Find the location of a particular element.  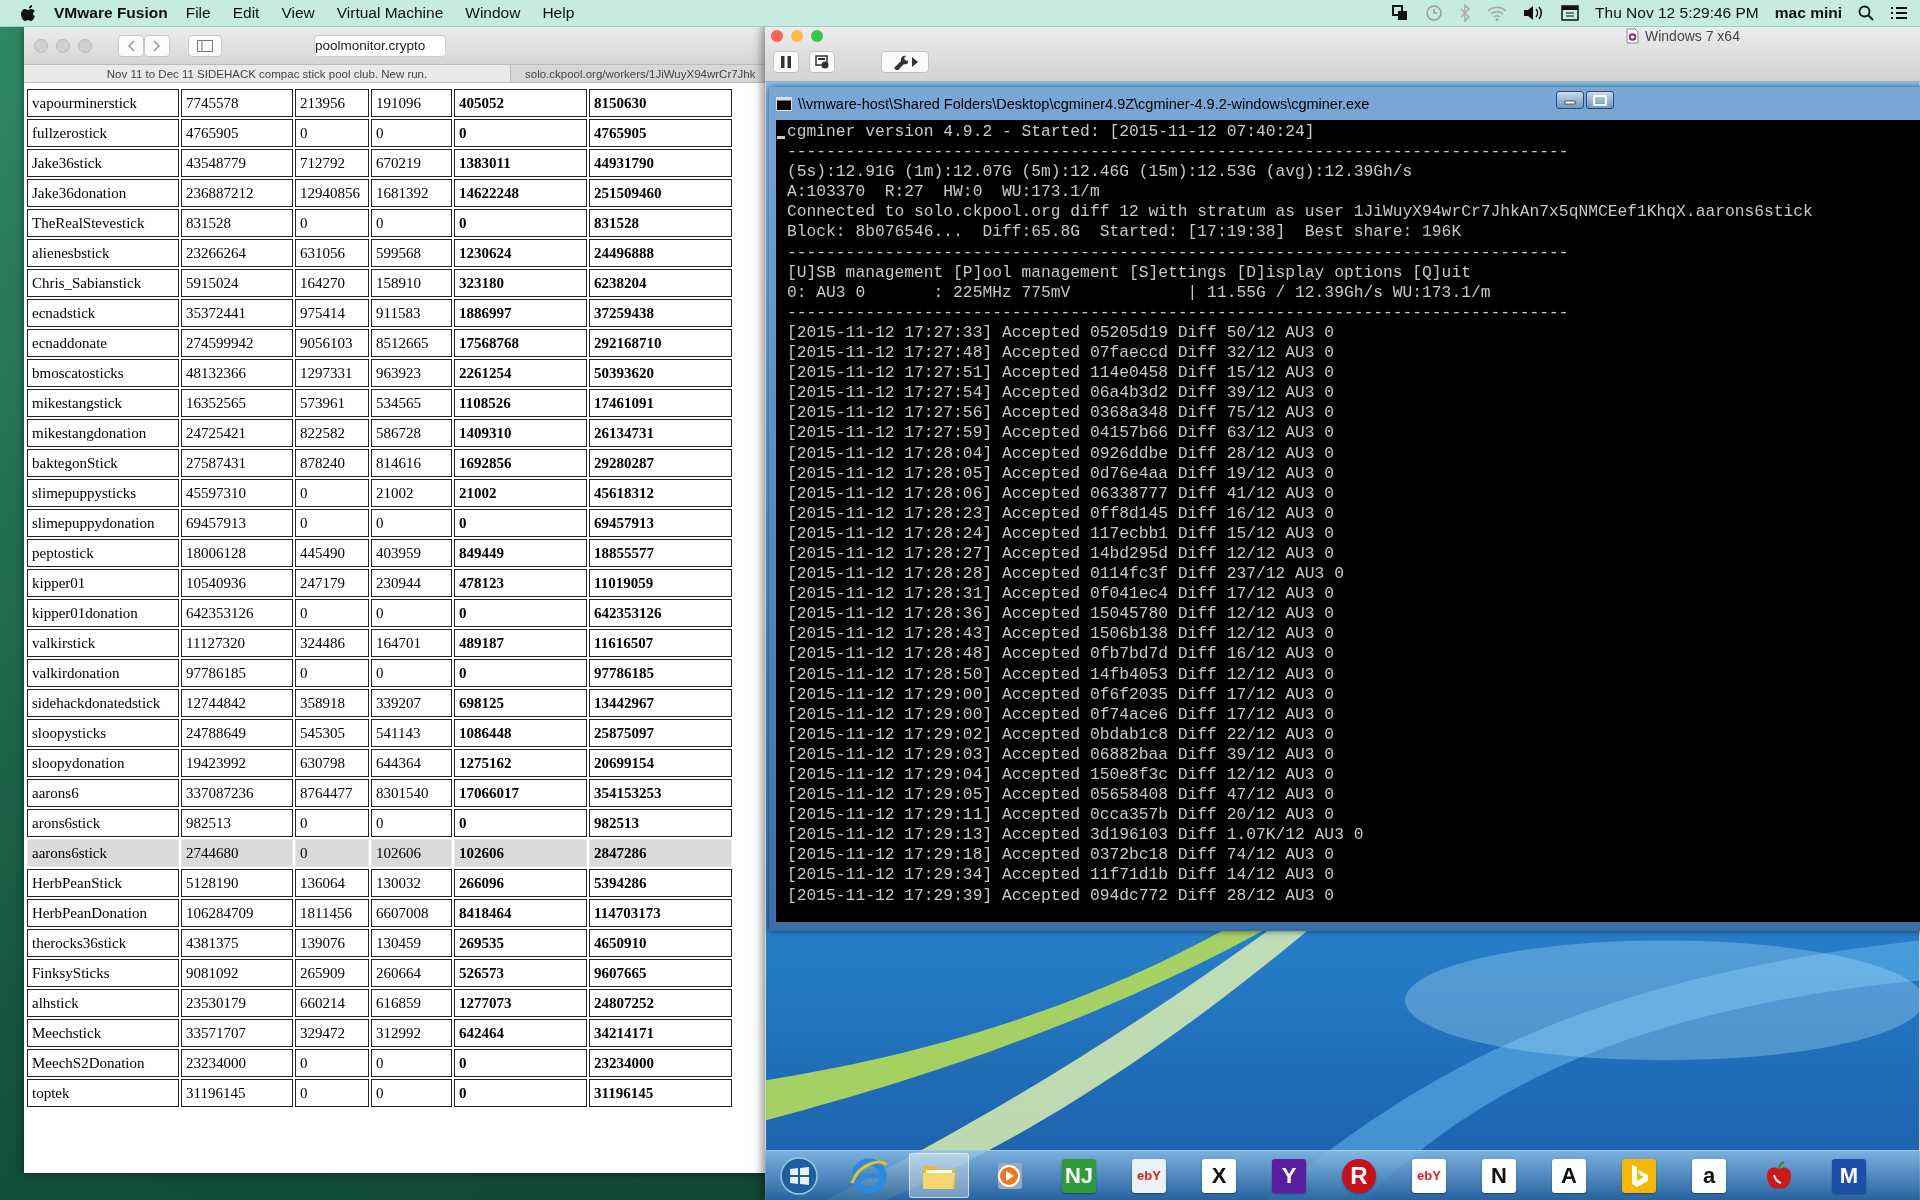

table-cell: 573961 is located at coordinates (332, 403).